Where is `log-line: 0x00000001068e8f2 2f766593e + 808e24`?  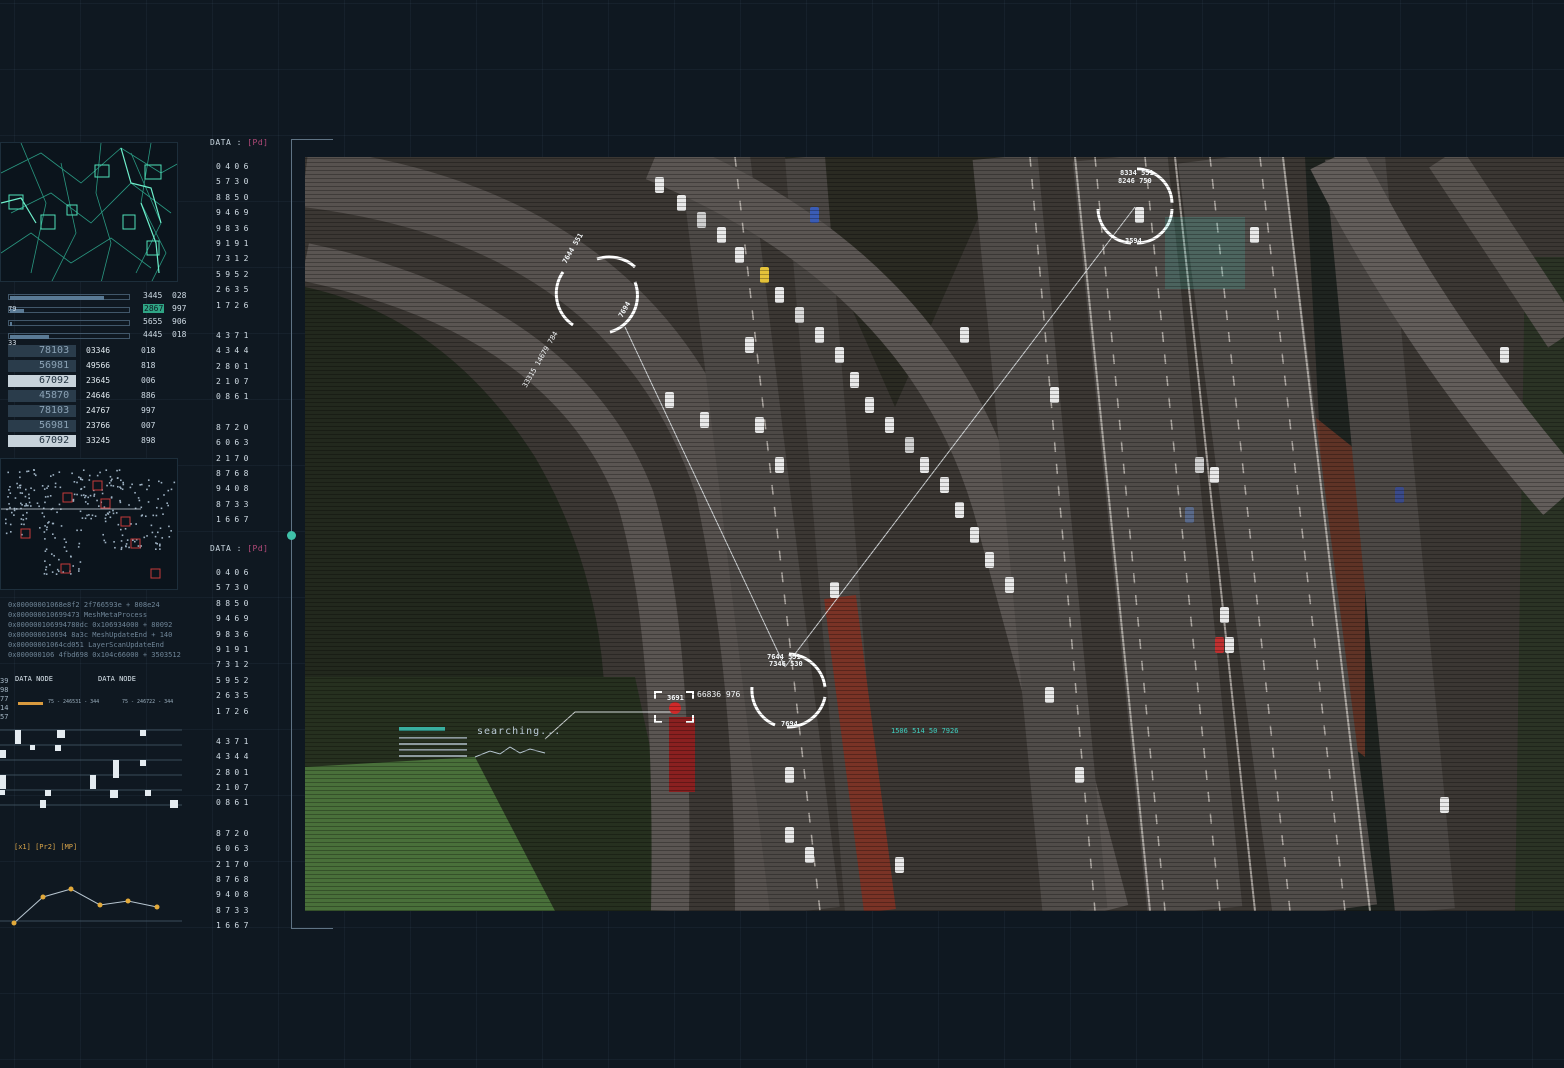
log-line: 0x00000001068e8f2 2f766593e + 808e24 is located at coordinates (84, 605).